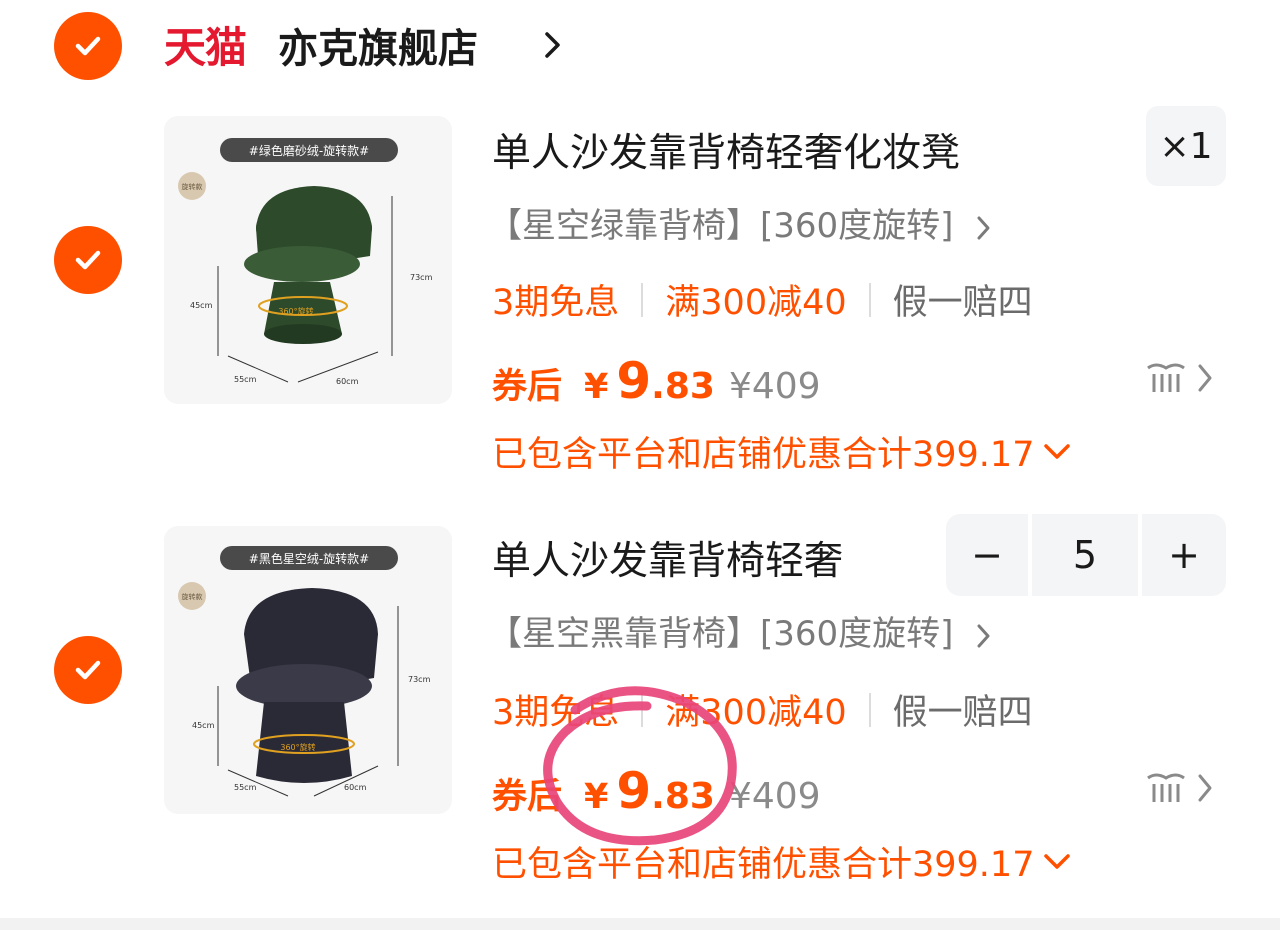  What do you see at coordinates (721, 226) in the screenshot?
I see `sku-text: 【星空绿靠背椅】[360度旋转]` at bounding box center [721, 226].